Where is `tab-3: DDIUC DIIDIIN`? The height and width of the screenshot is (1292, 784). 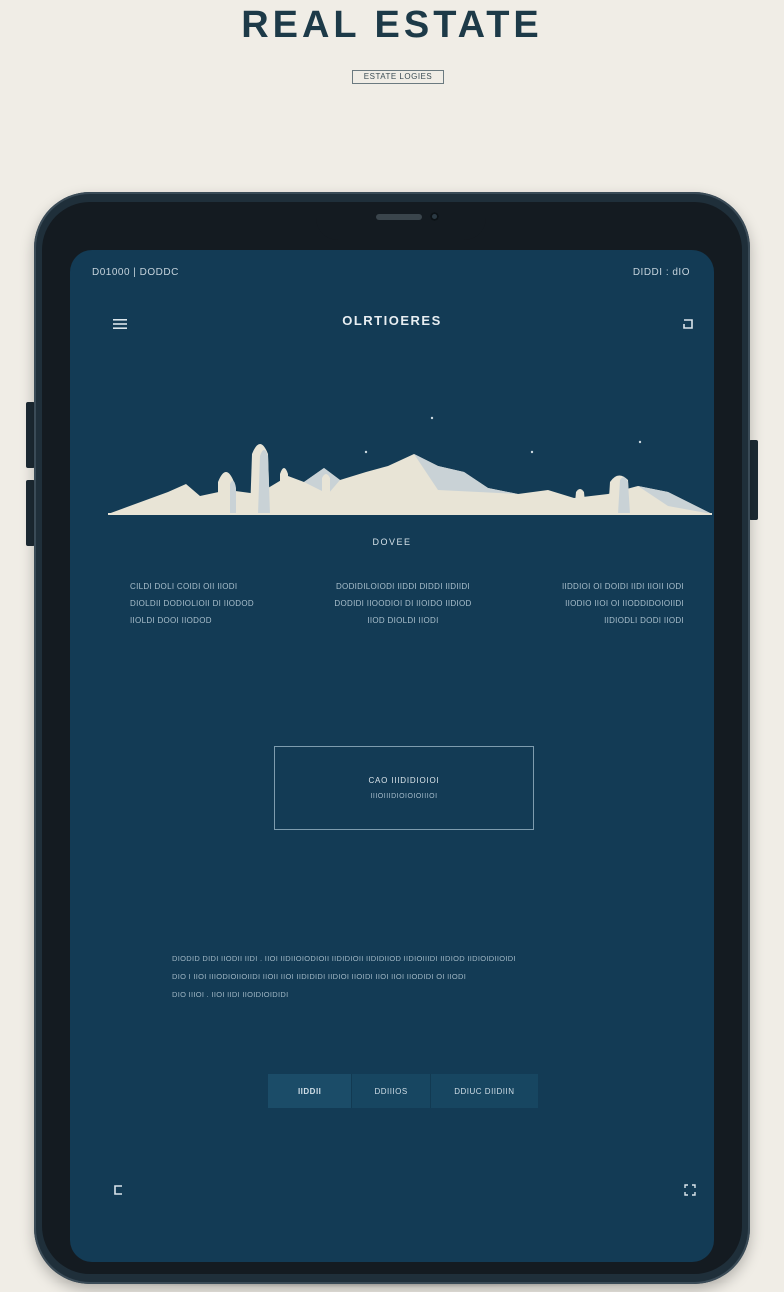
tab-3: DDIUC DIIDIIN is located at coordinates (484, 1091).